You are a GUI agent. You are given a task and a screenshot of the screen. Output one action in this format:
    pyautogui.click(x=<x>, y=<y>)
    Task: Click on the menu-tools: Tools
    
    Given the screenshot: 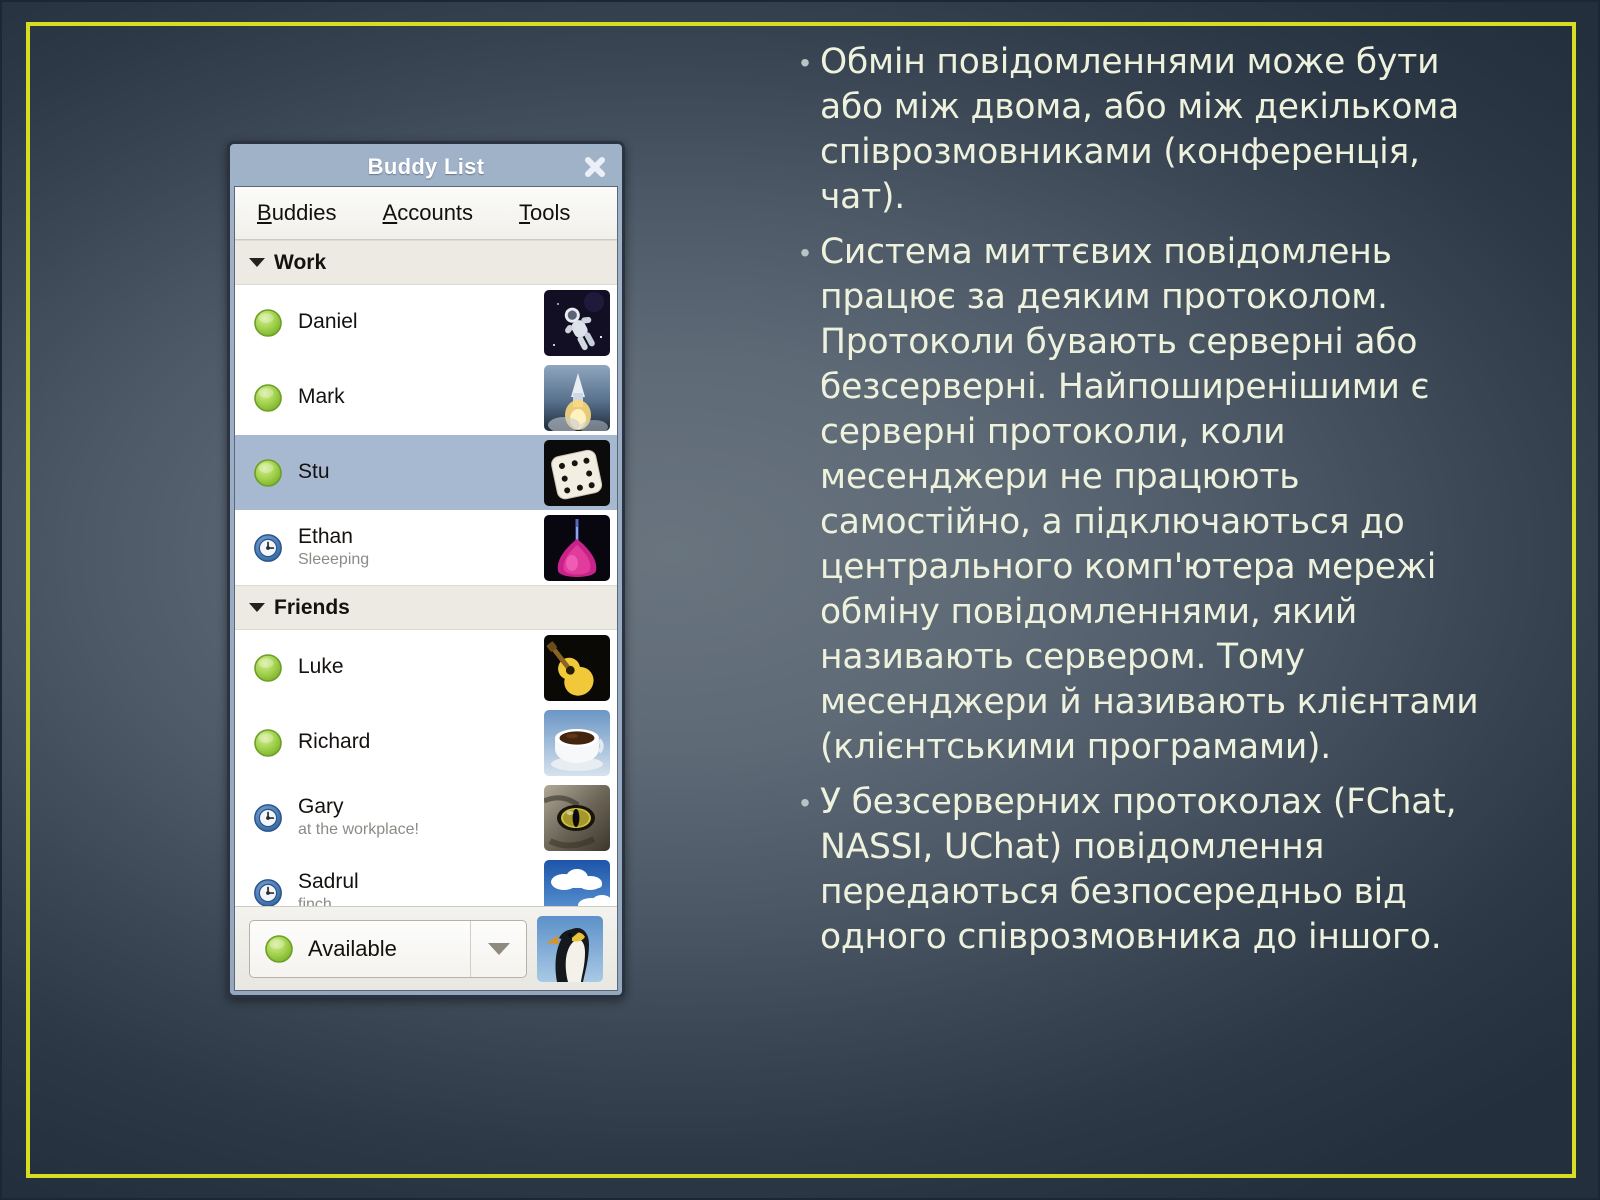 What is the action you would take?
    pyautogui.click(x=544, y=213)
    